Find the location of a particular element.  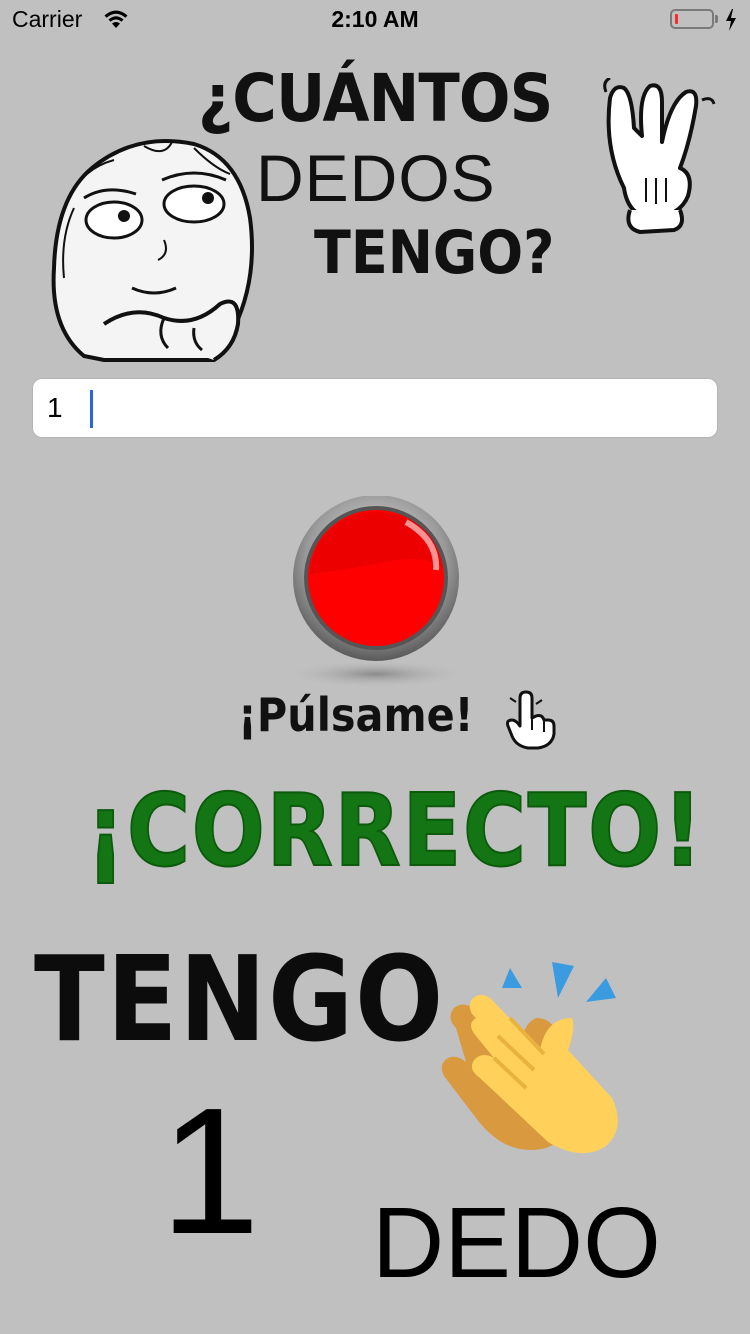

text-caret is located at coordinates (91, 409).